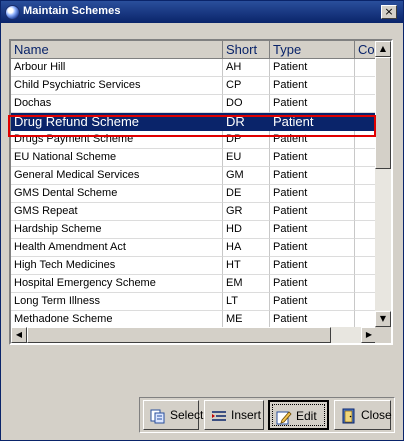 This screenshot has width=404, height=441. What do you see at coordinates (12, 12) in the screenshot?
I see `app-icon` at bounding box center [12, 12].